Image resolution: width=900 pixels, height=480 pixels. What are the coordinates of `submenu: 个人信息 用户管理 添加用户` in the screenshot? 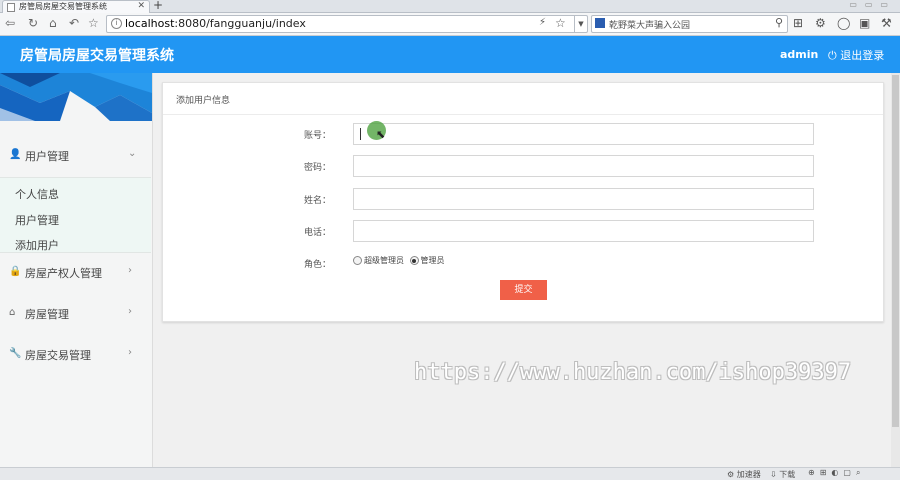 It's located at (75, 215).